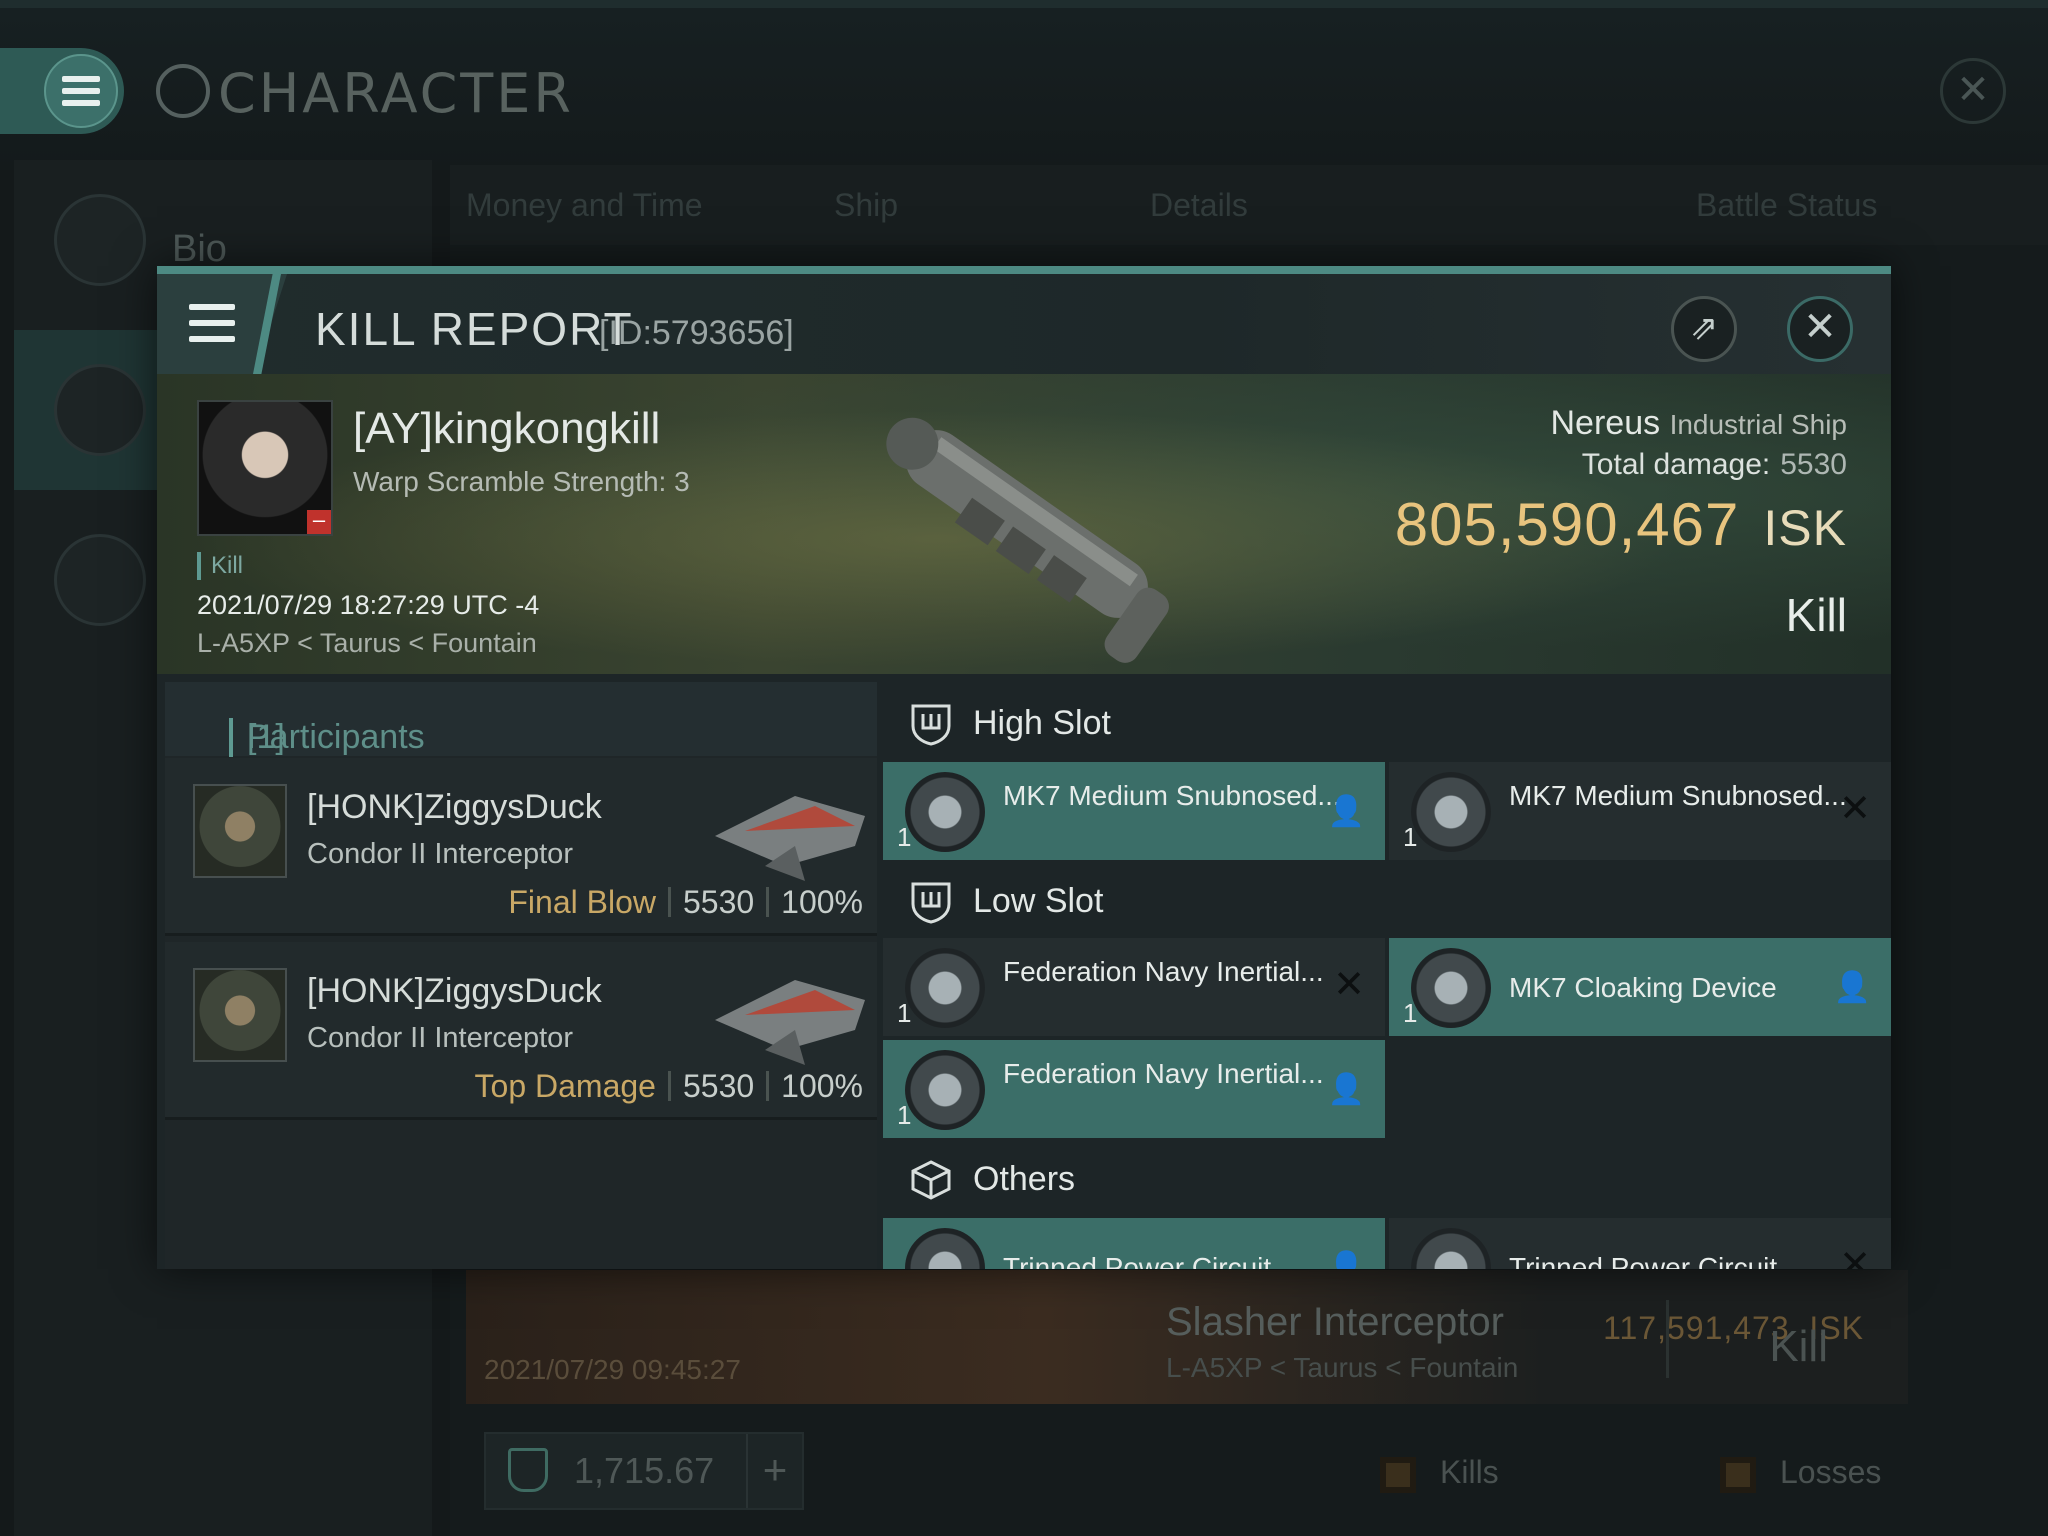  Describe the element at coordinates (1714, 464) in the screenshot. I see `total-damage: Total damage: 5530` at that location.